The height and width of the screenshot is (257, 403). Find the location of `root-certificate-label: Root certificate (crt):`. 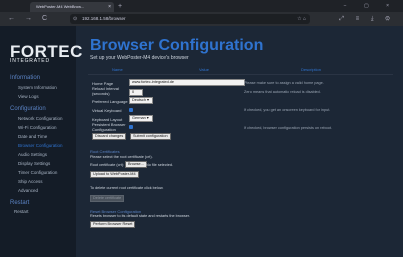

root-certificate-label: Root certificate (crt): is located at coordinates (107, 165).